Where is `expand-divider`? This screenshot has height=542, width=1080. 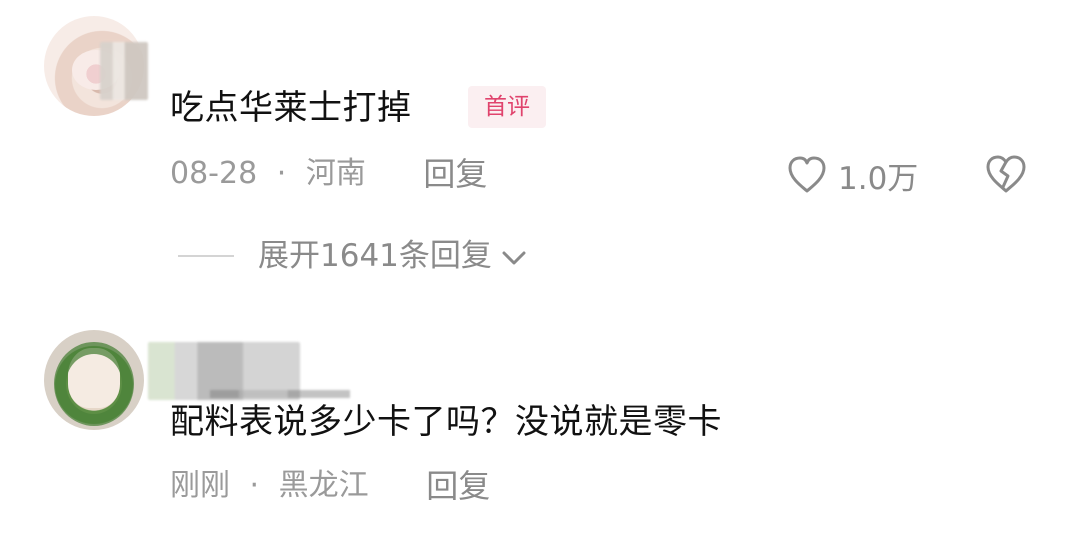
expand-divider is located at coordinates (206, 256).